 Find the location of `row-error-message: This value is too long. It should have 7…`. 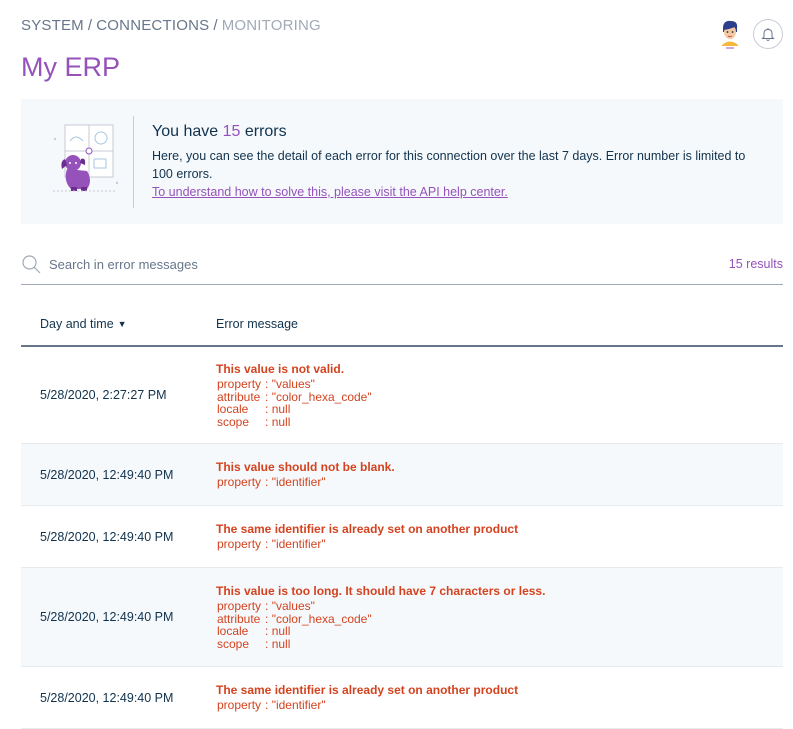

row-error-message: This value is too long. It should have 7… is located at coordinates (499, 609).